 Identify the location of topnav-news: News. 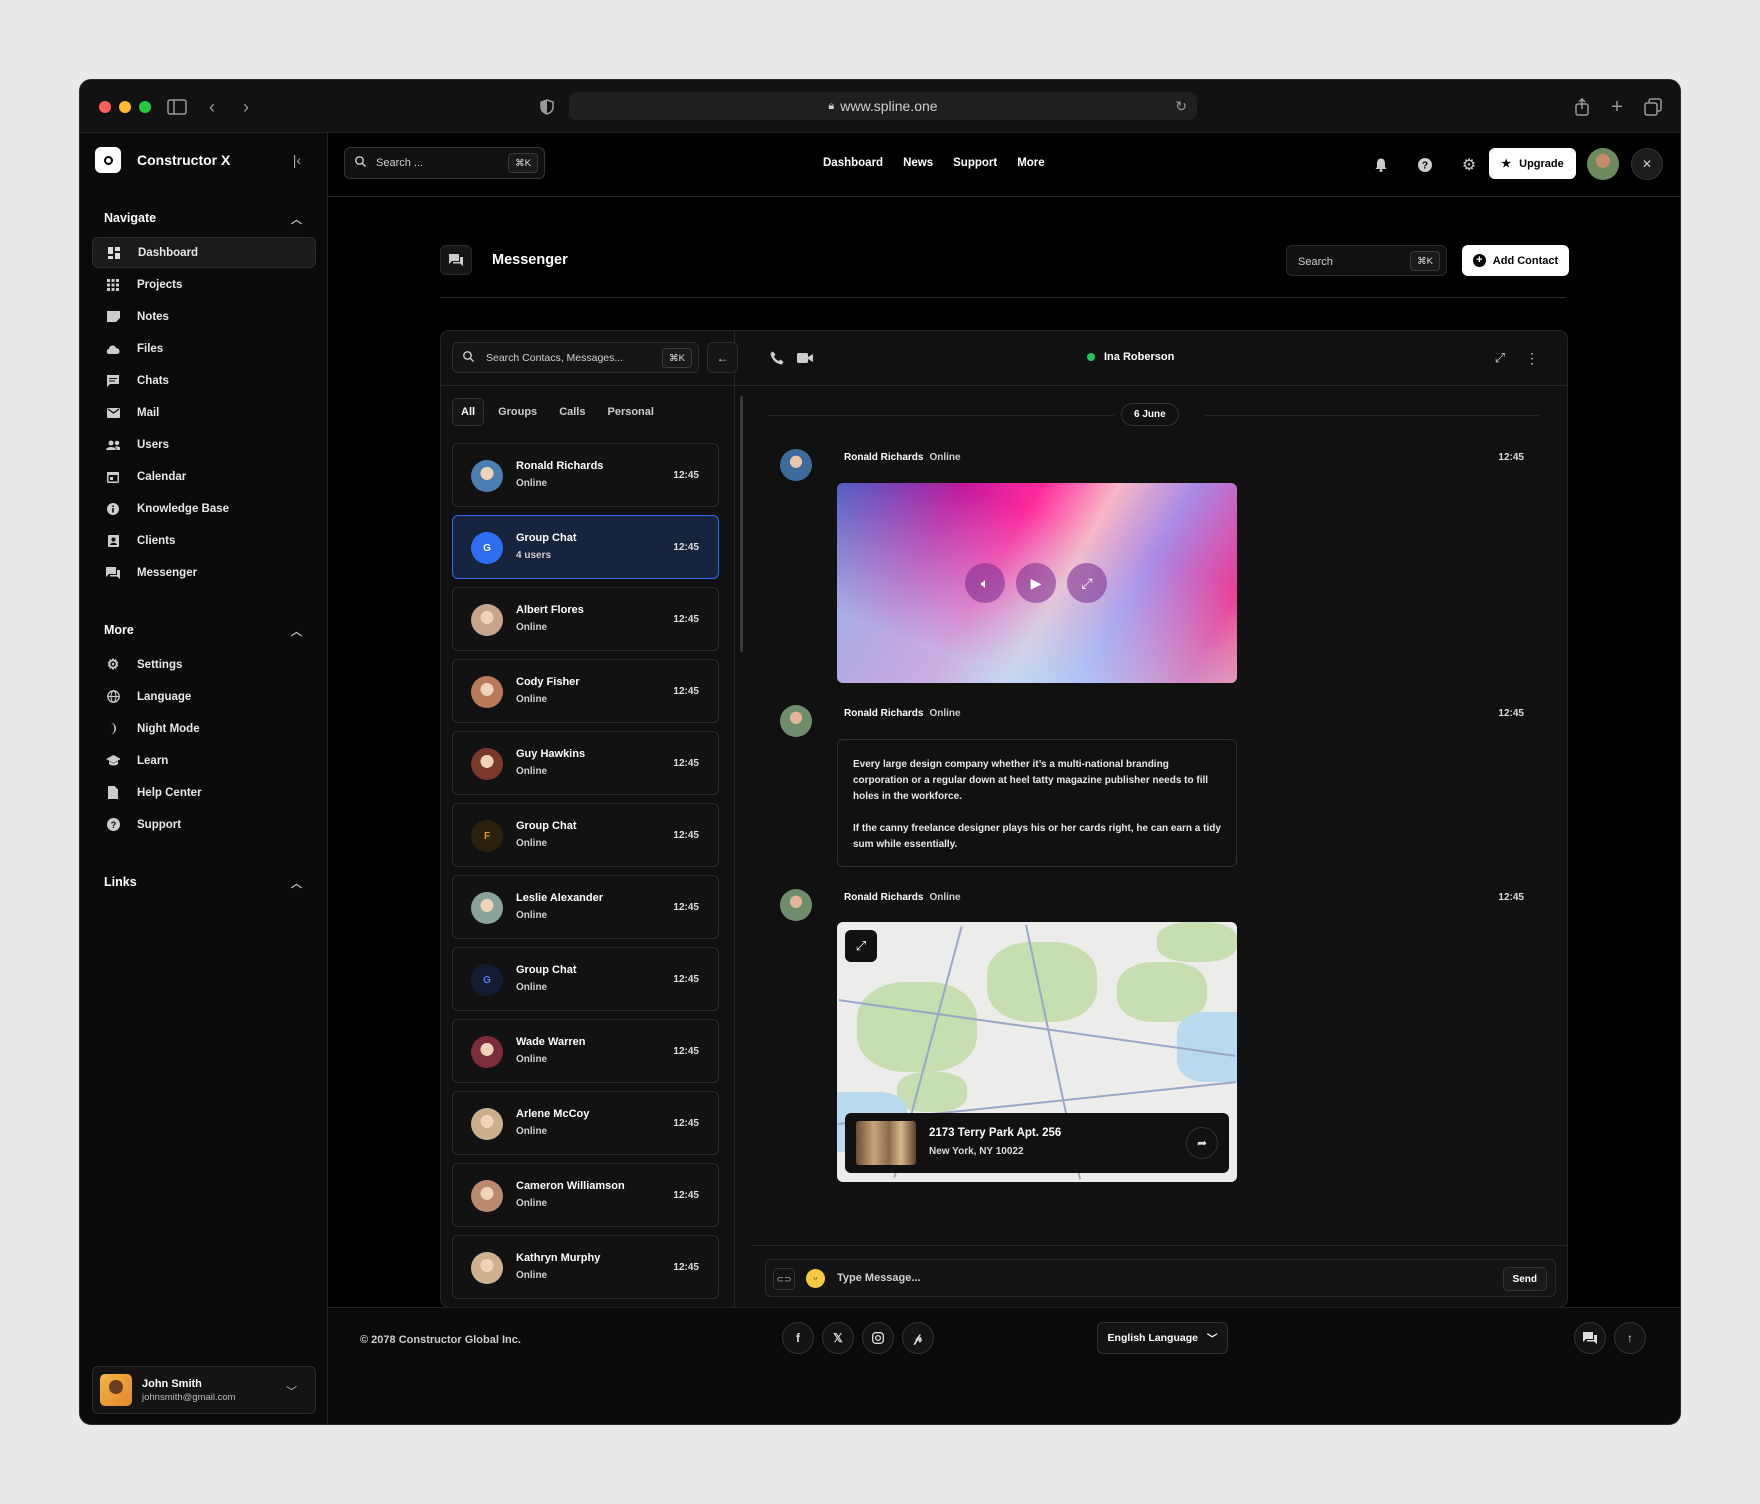
(918, 163).